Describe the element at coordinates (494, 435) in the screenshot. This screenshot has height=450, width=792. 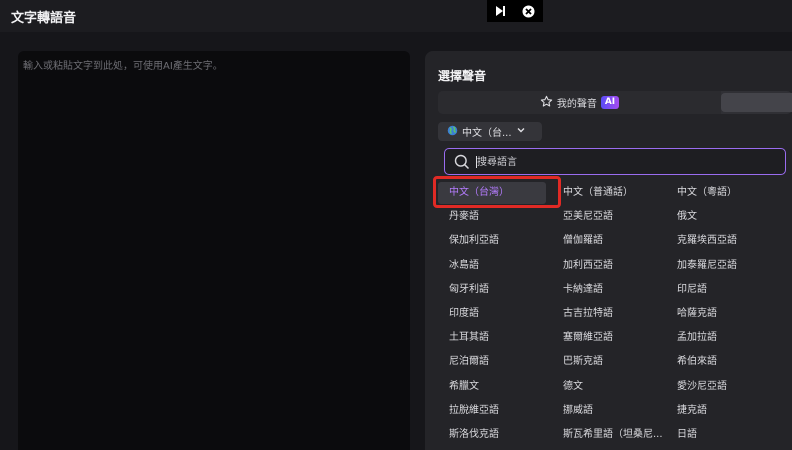
I see `language-option: 斯洛伐克語` at that location.